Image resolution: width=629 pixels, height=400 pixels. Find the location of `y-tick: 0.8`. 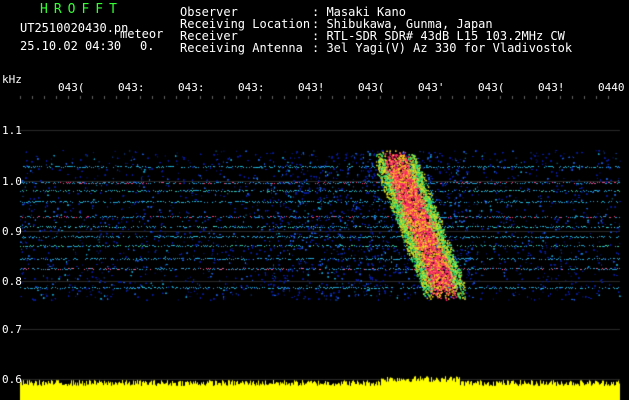

y-tick: 0.8 is located at coordinates (12, 281).